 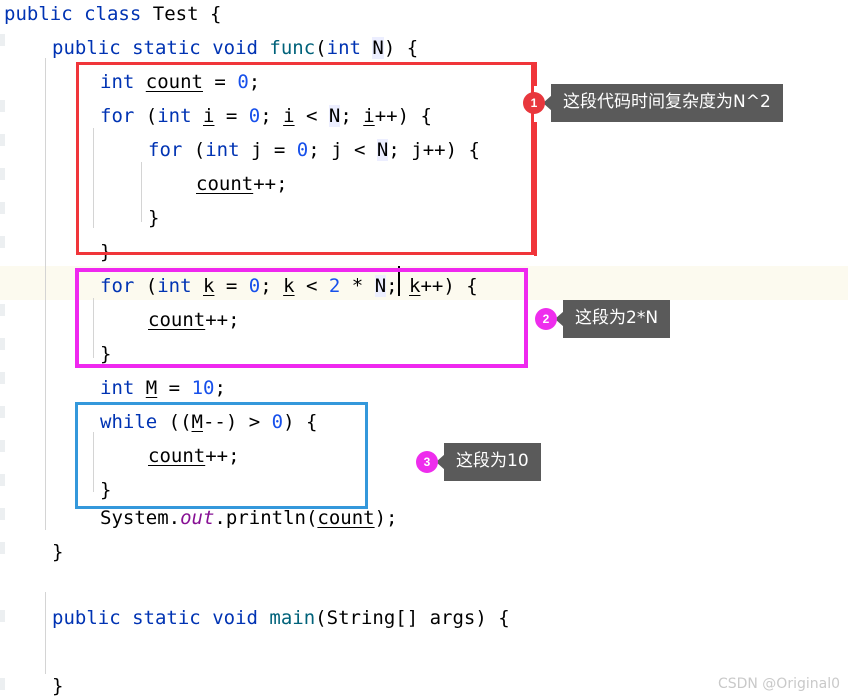 What do you see at coordinates (163, 388) in the screenshot?
I see `code-line-12: int M = 10;` at bounding box center [163, 388].